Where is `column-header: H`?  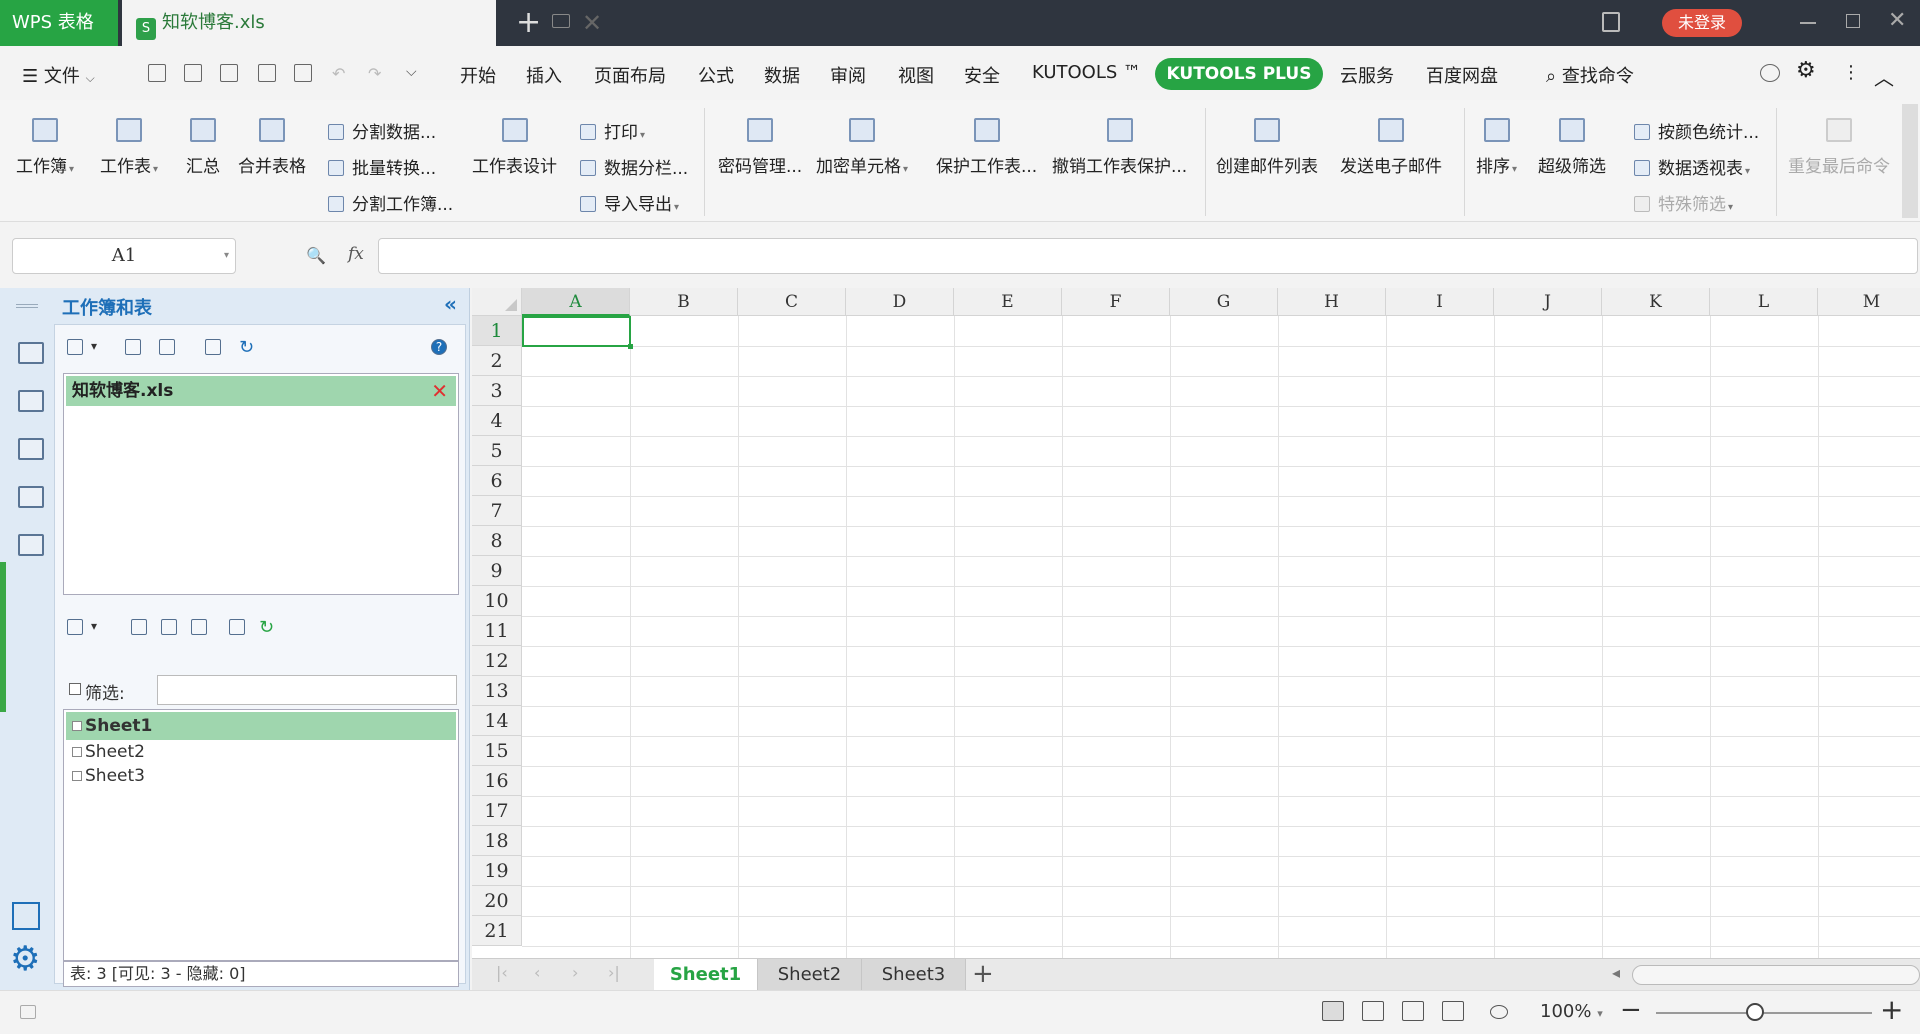 column-header: H is located at coordinates (1332, 302).